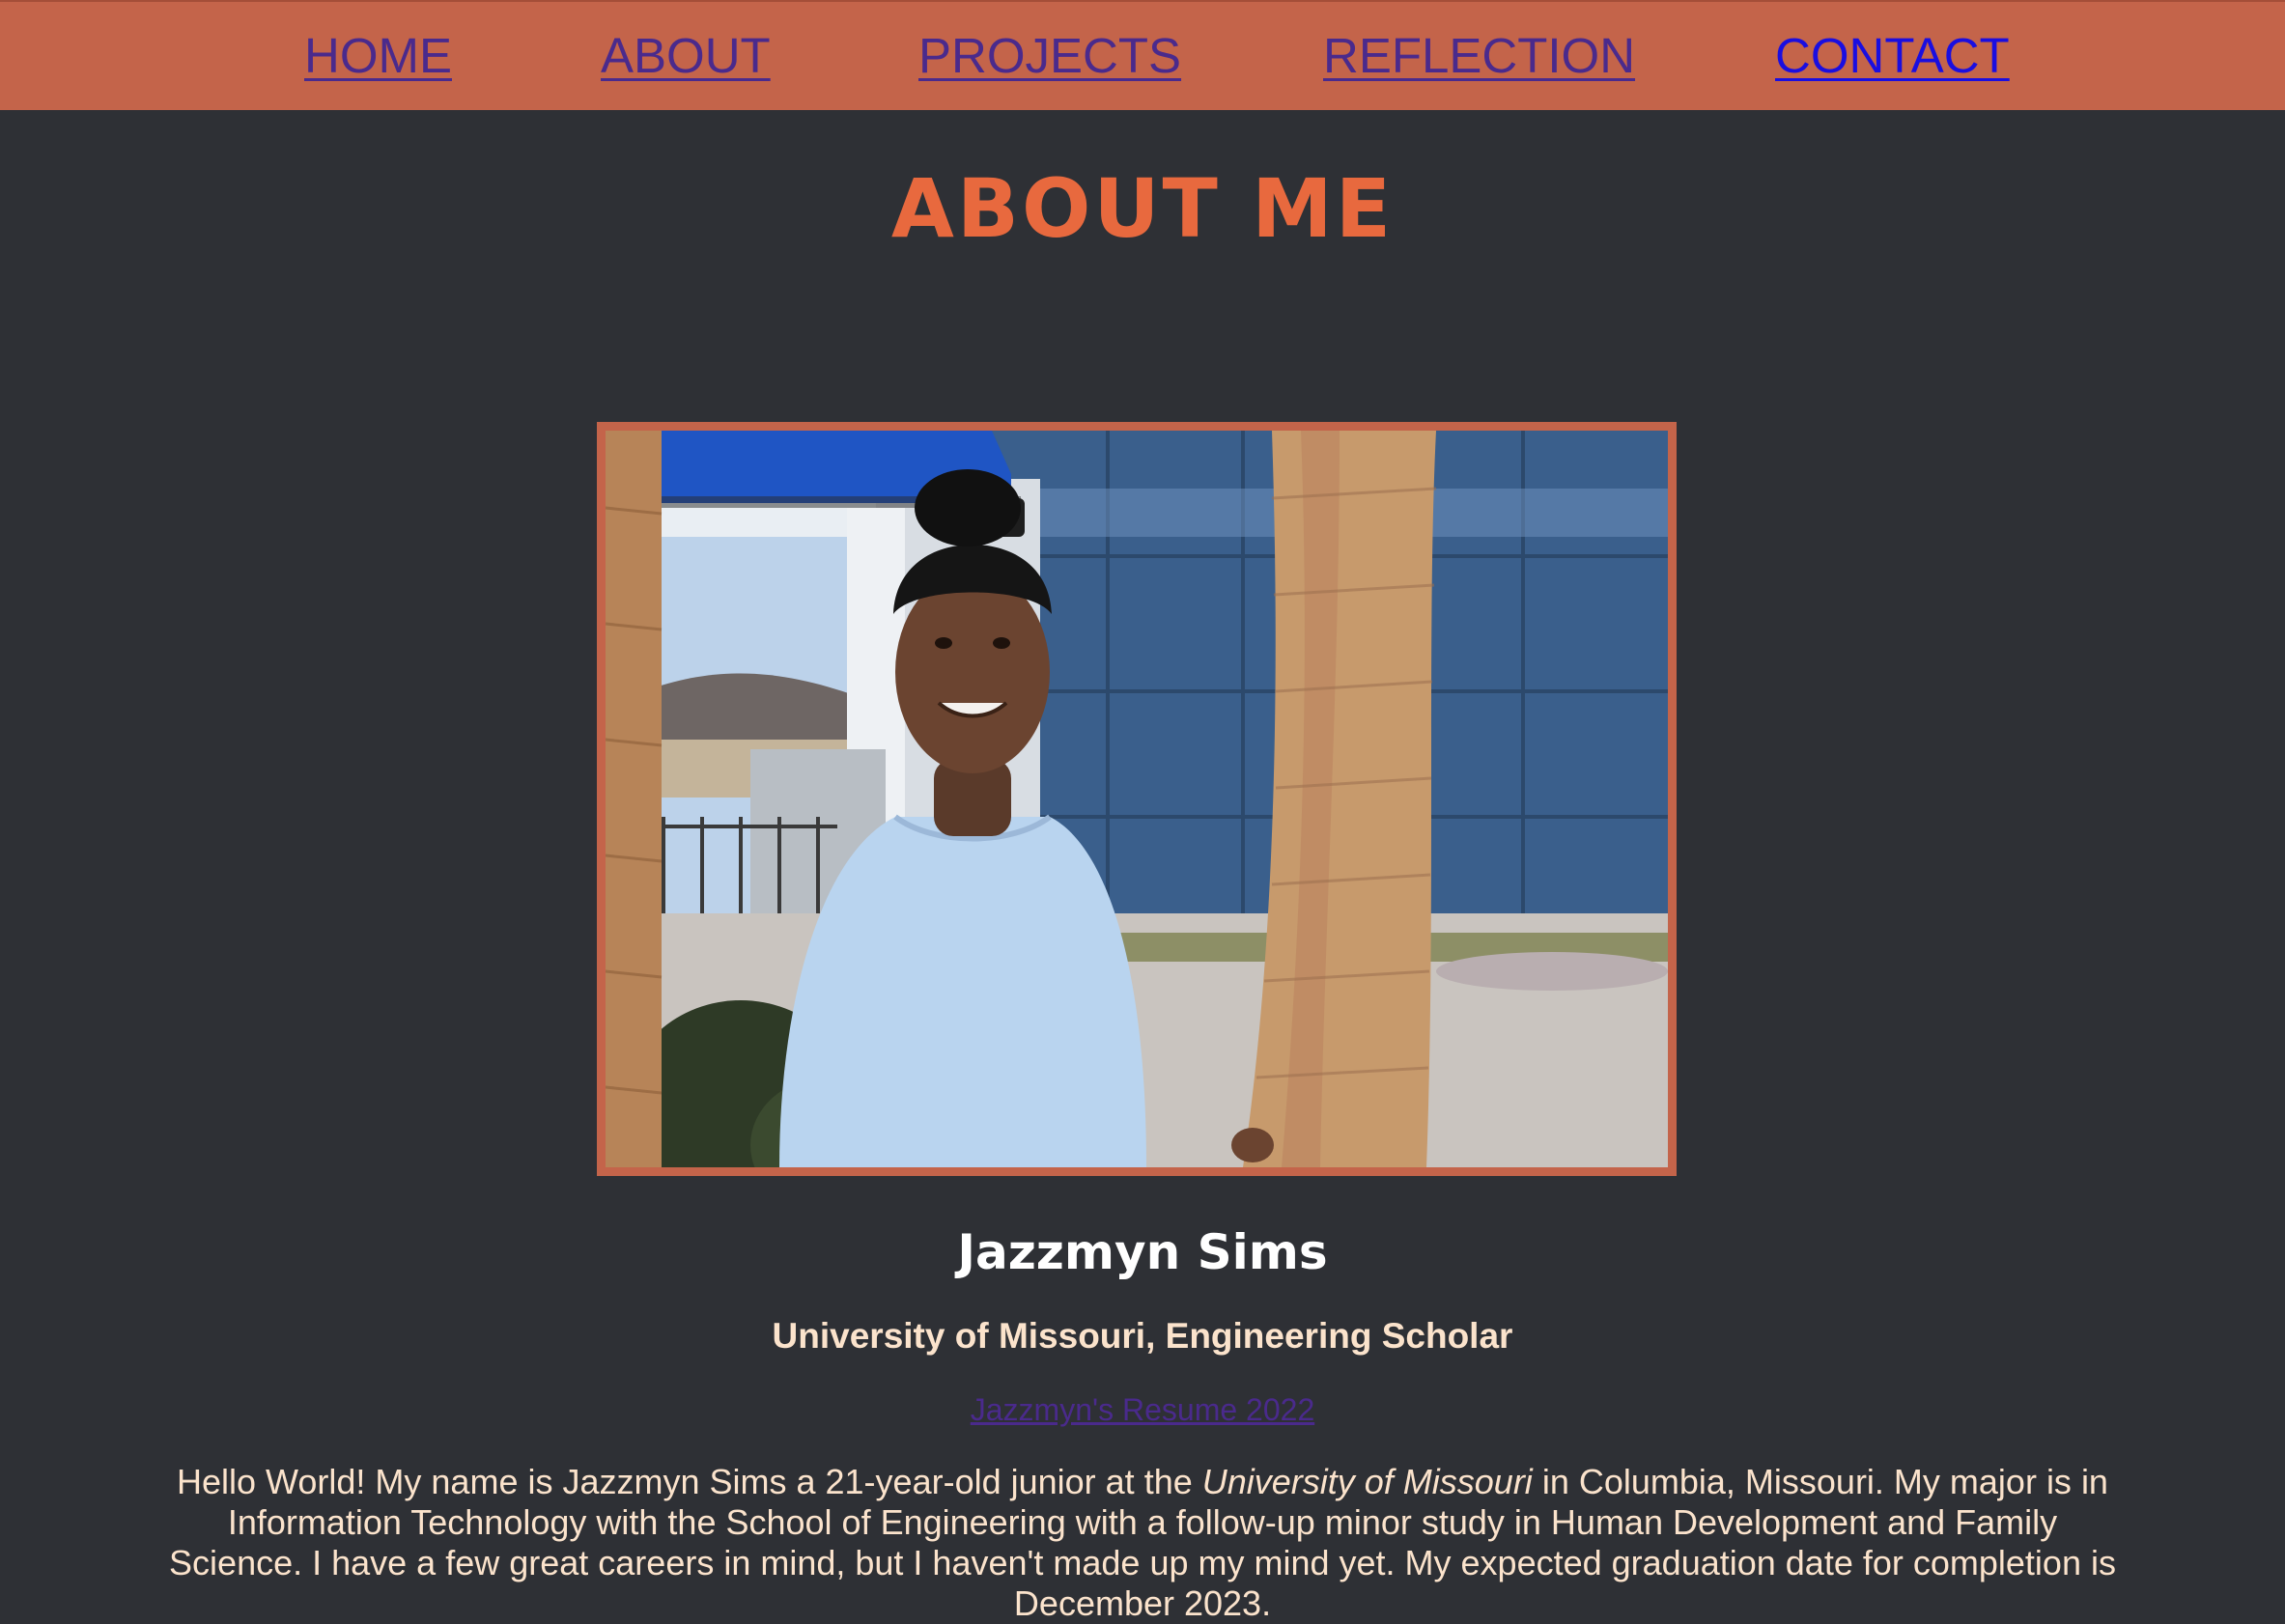  What do you see at coordinates (686, 56) in the screenshot?
I see `nav-link-about: ABOUT` at bounding box center [686, 56].